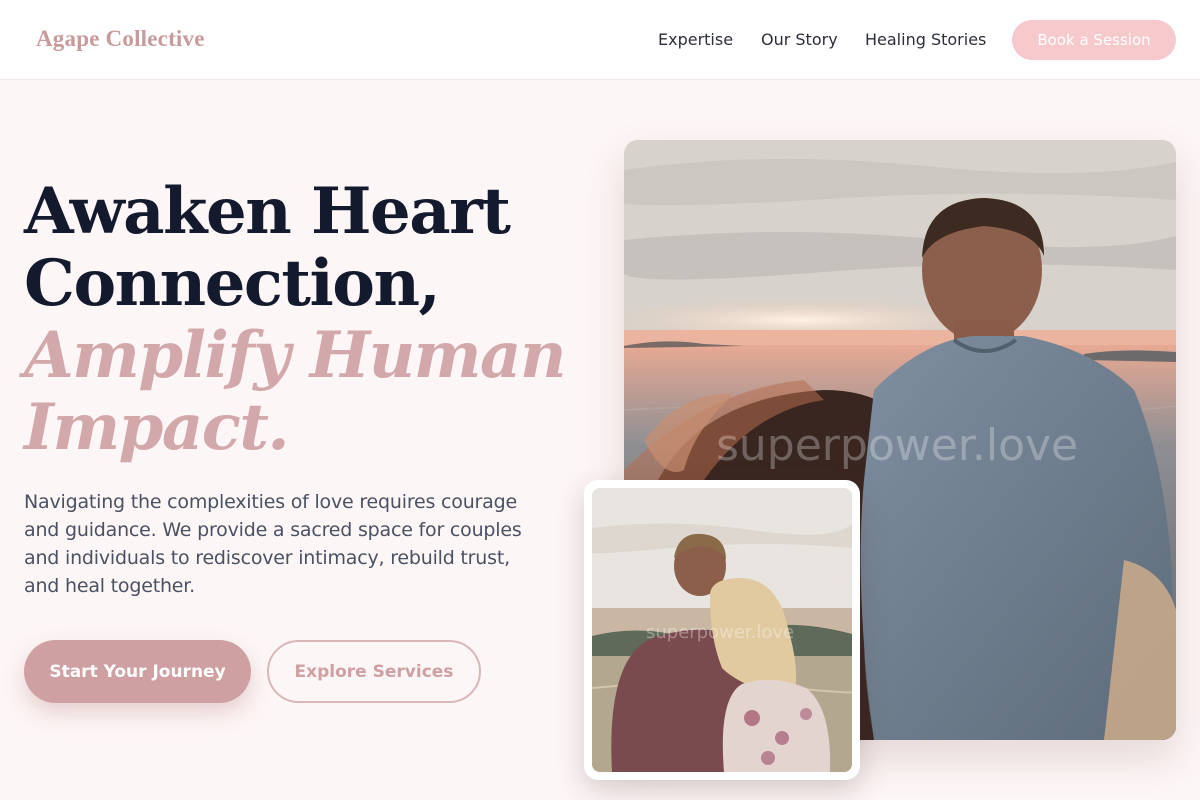 The image size is (1200, 800). Describe the element at coordinates (137, 671) in the screenshot. I see `start-journey-button: Start Your Journey` at that location.